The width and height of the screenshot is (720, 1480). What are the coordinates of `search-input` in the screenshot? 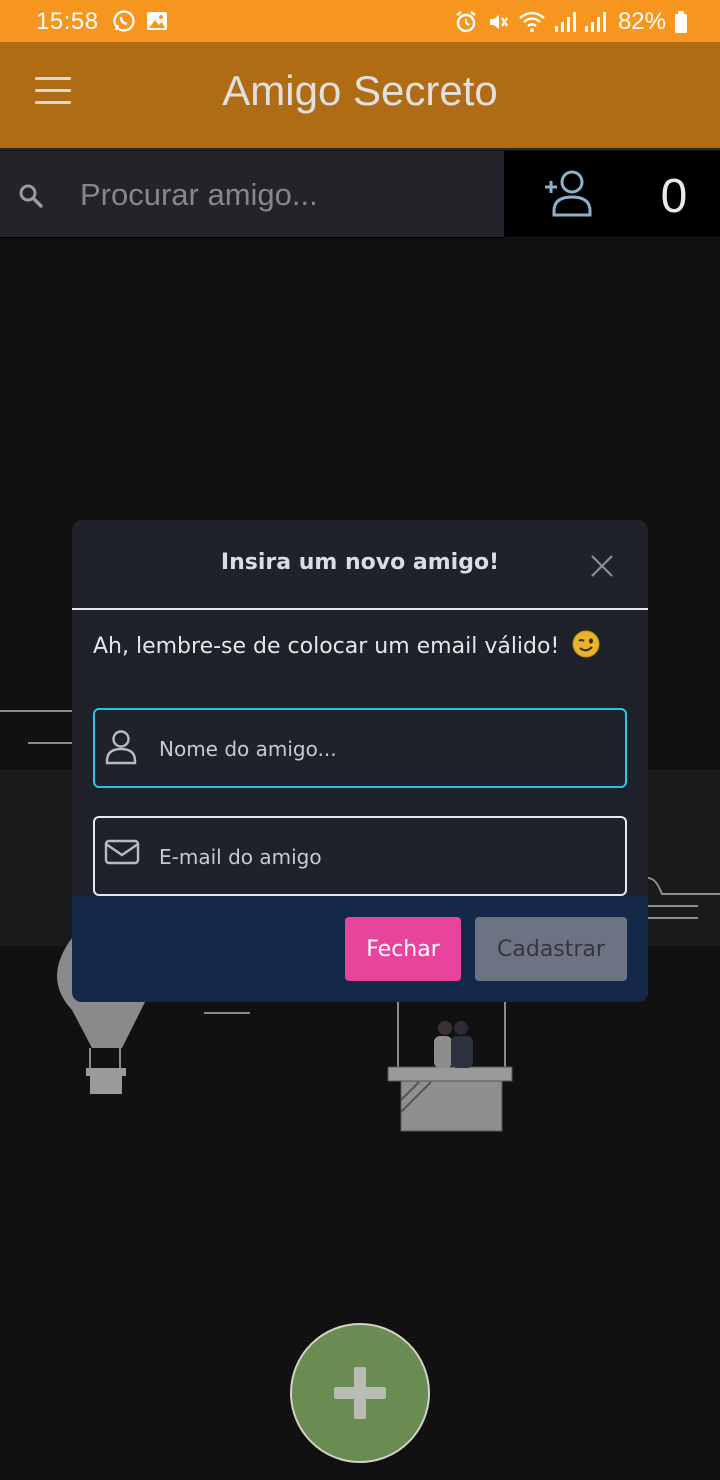 It's located at (280, 195).